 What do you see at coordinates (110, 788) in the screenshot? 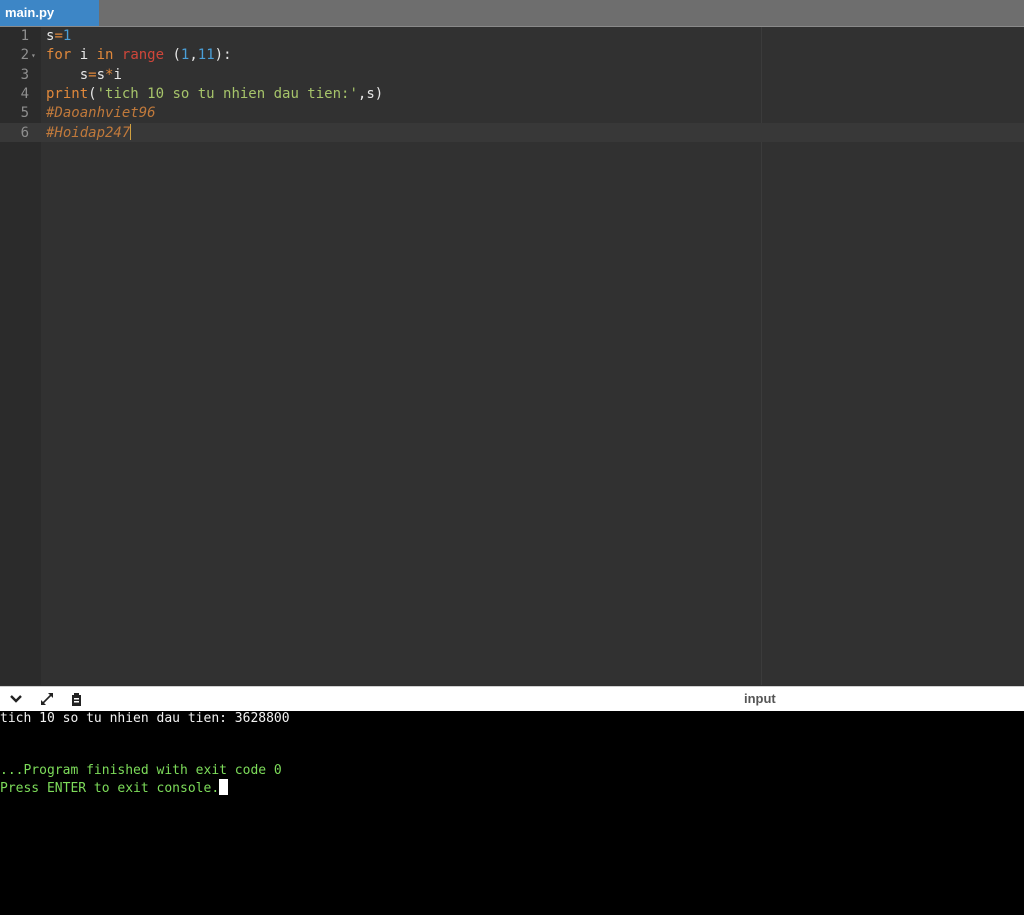
I see `press-enter-text: Press ENTER to exit console.` at bounding box center [110, 788].